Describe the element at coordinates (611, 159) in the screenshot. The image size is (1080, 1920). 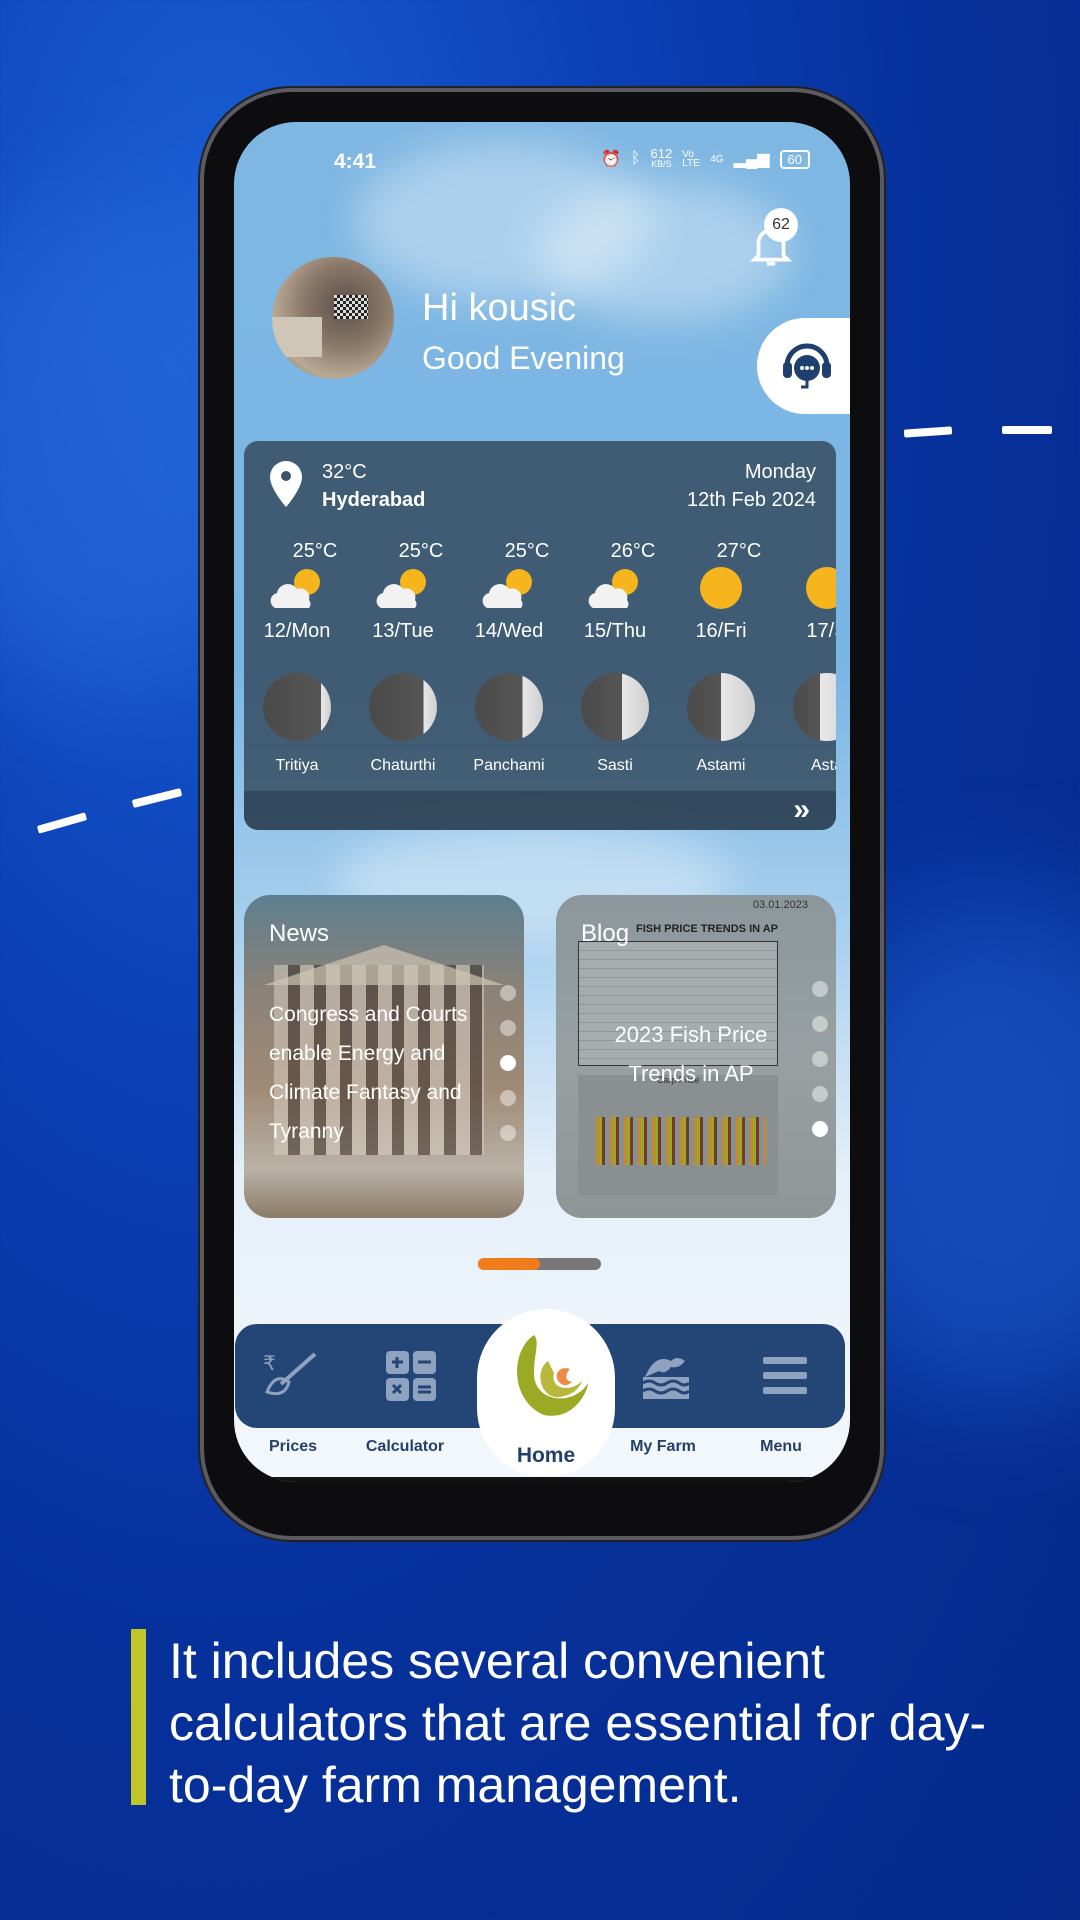
I see `alarm-icon: ⏰` at that location.